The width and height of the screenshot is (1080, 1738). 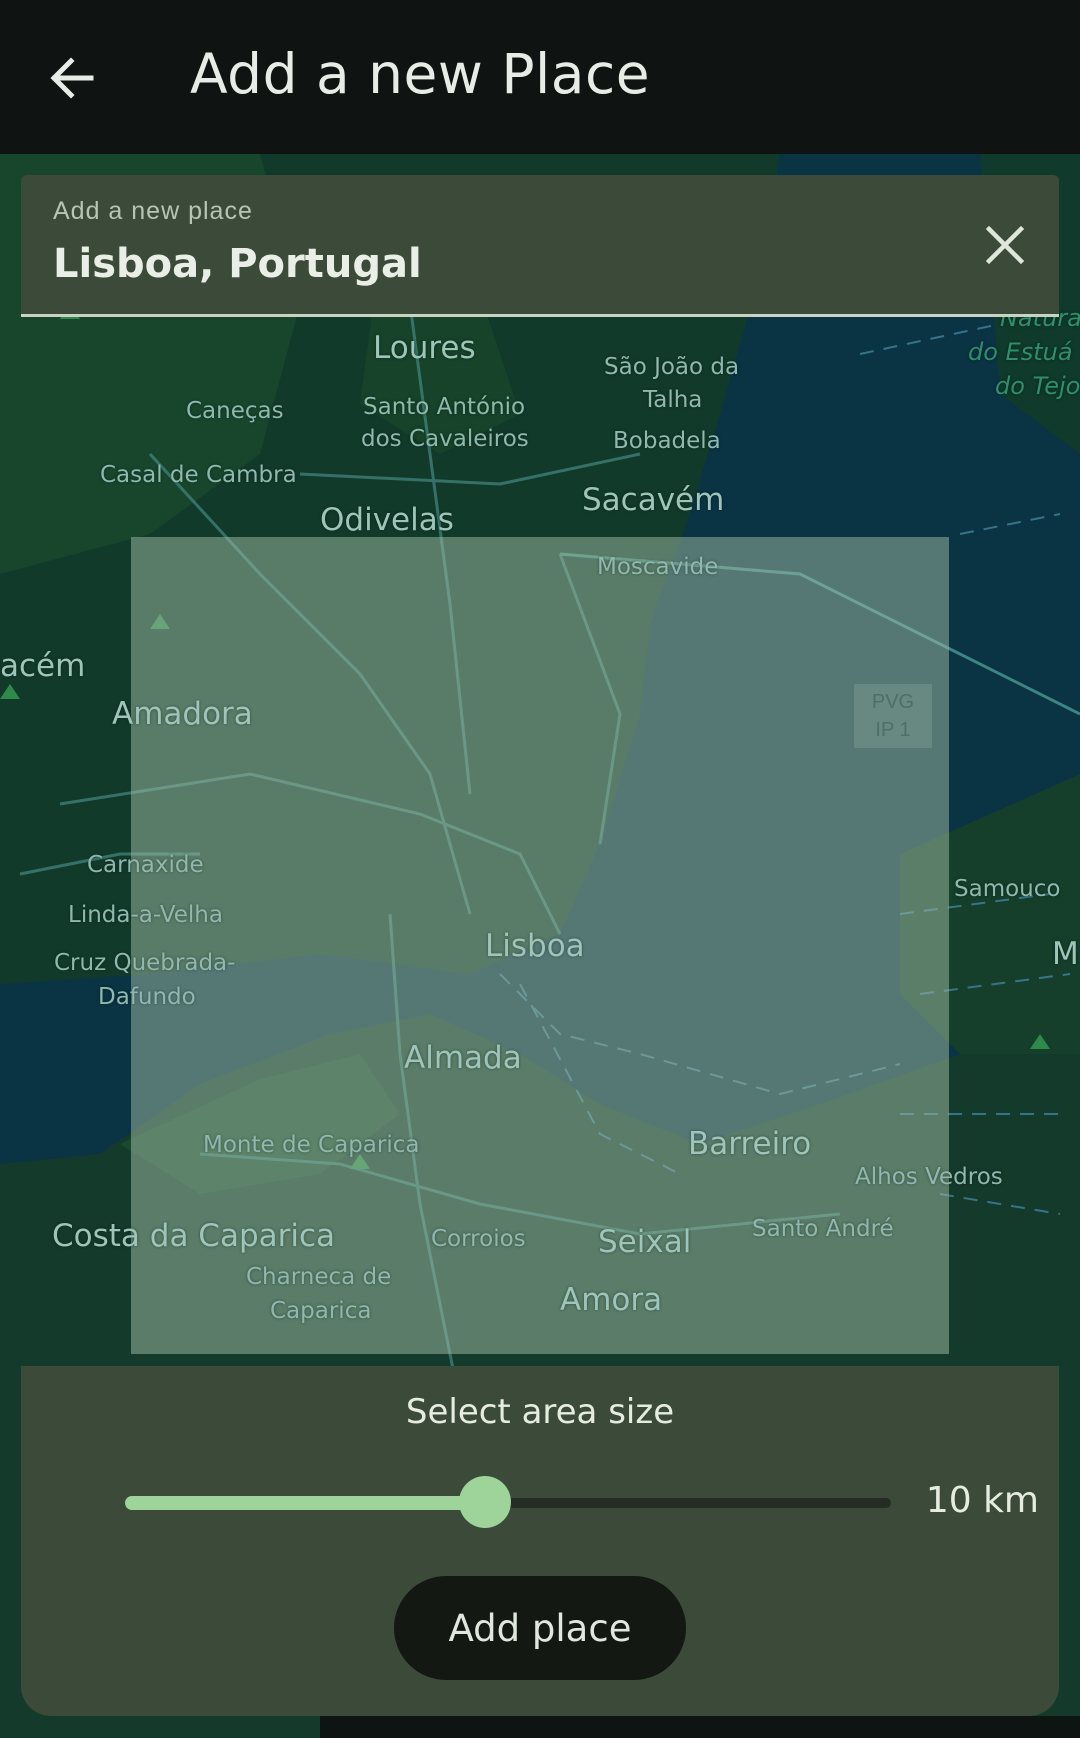 What do you see at coordinates (445, 439) in the screenshot?
I see `map-label-dos-cavaleiros: dos Cavaleiros` at bounding box center [445, 439].